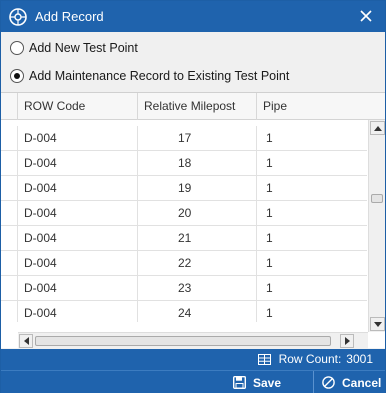  I want to click on cancel-label: Cancel, so click(362, 382).